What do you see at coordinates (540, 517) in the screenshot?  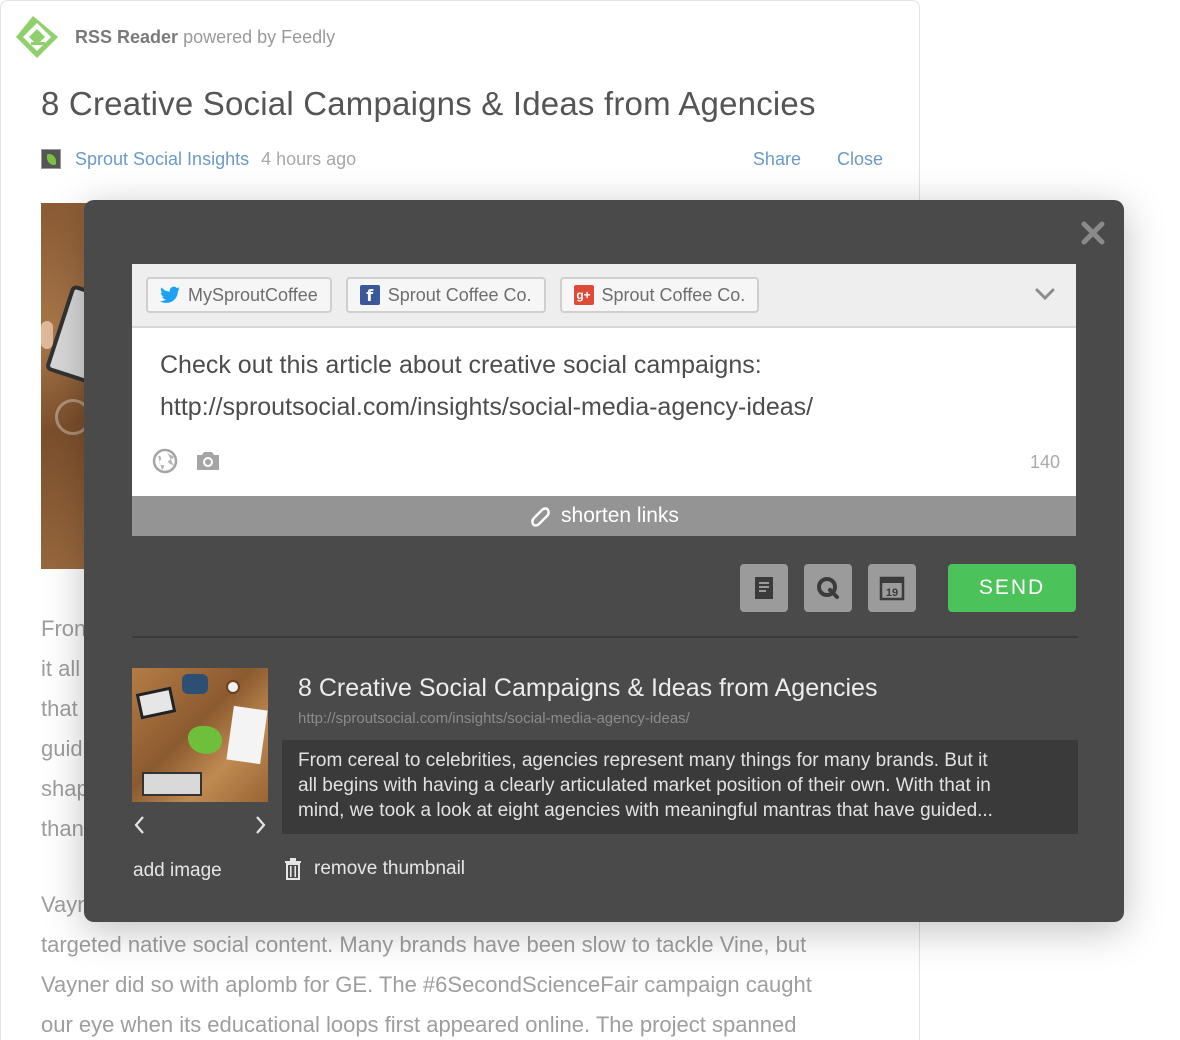 I see `paperclip-icon` at bounding box center [540, 517].